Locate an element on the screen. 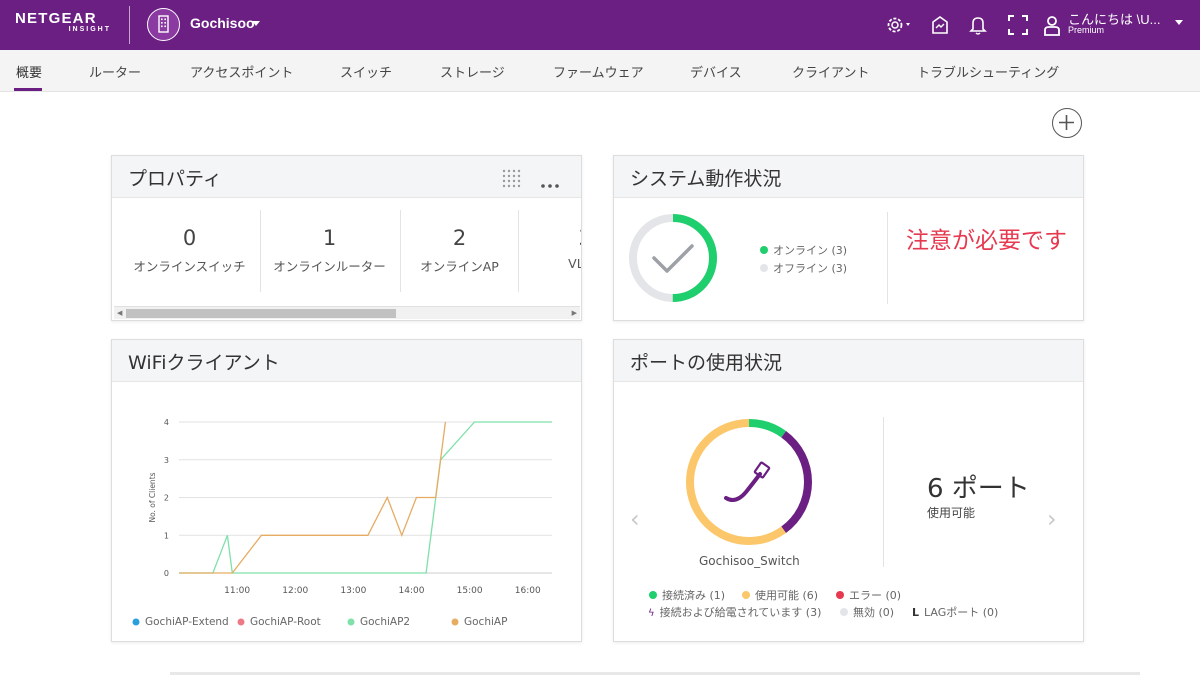 This screenshot has height=675, width=1200. card-title: プロパティ is located at coordinates (175, 179).